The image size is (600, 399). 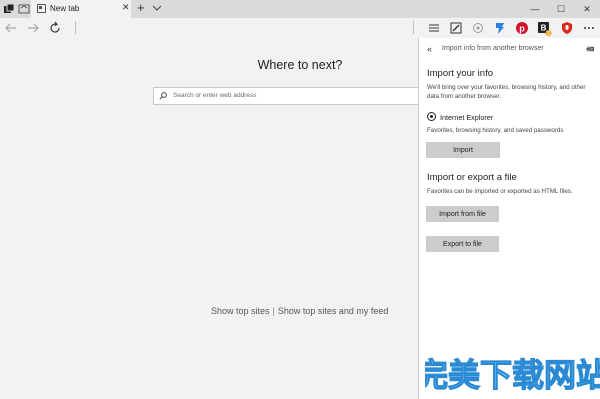 I want to click on forward-icon, so click(x=33, y=28).